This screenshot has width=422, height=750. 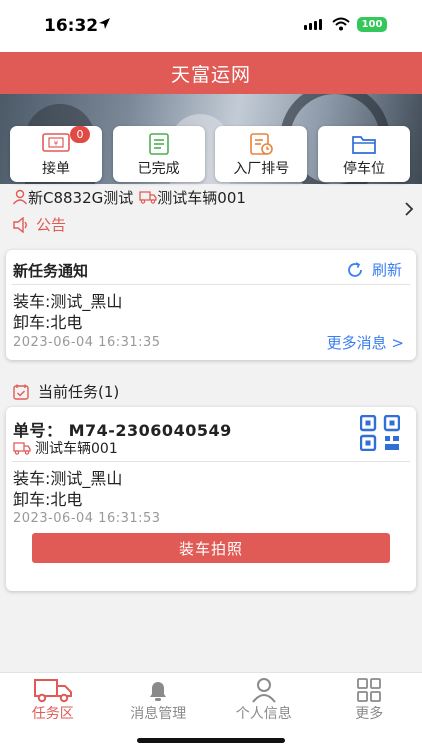 I want to click on notification-title: 新任务通知, so click(x=51, y=271).